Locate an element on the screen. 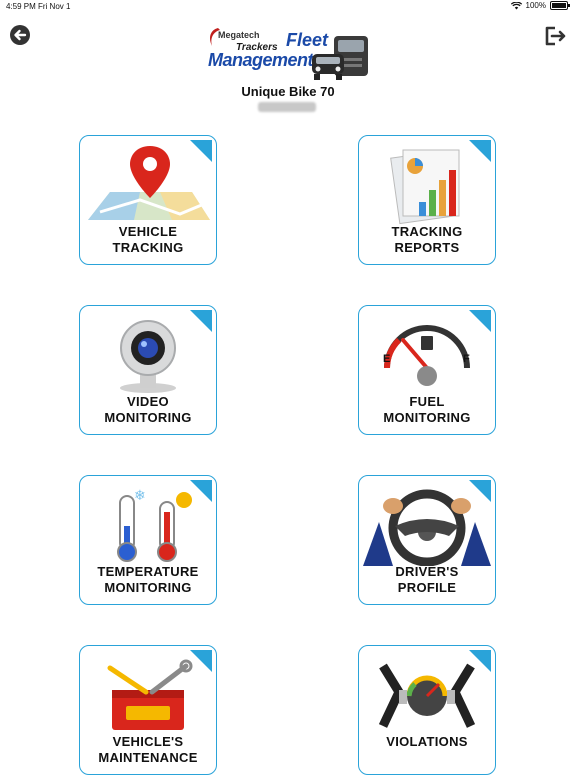 This screenshot has width=576, height=775. fuel-gauge-icon: E F is located at coordinates (426, 355).